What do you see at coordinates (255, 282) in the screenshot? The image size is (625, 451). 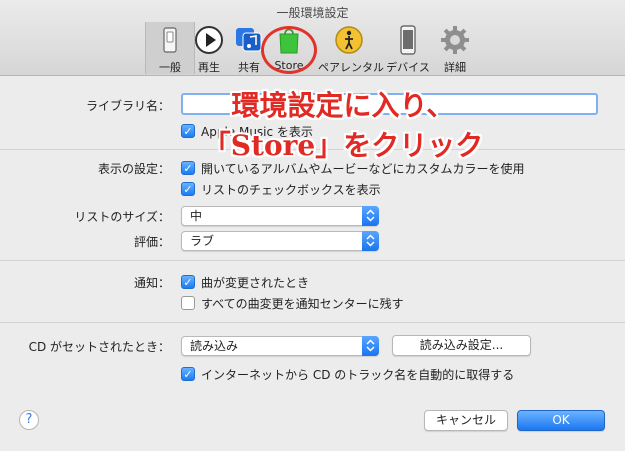 I see `song-change-label: 曲が変更されたとき` at bounding box center [255, 282].